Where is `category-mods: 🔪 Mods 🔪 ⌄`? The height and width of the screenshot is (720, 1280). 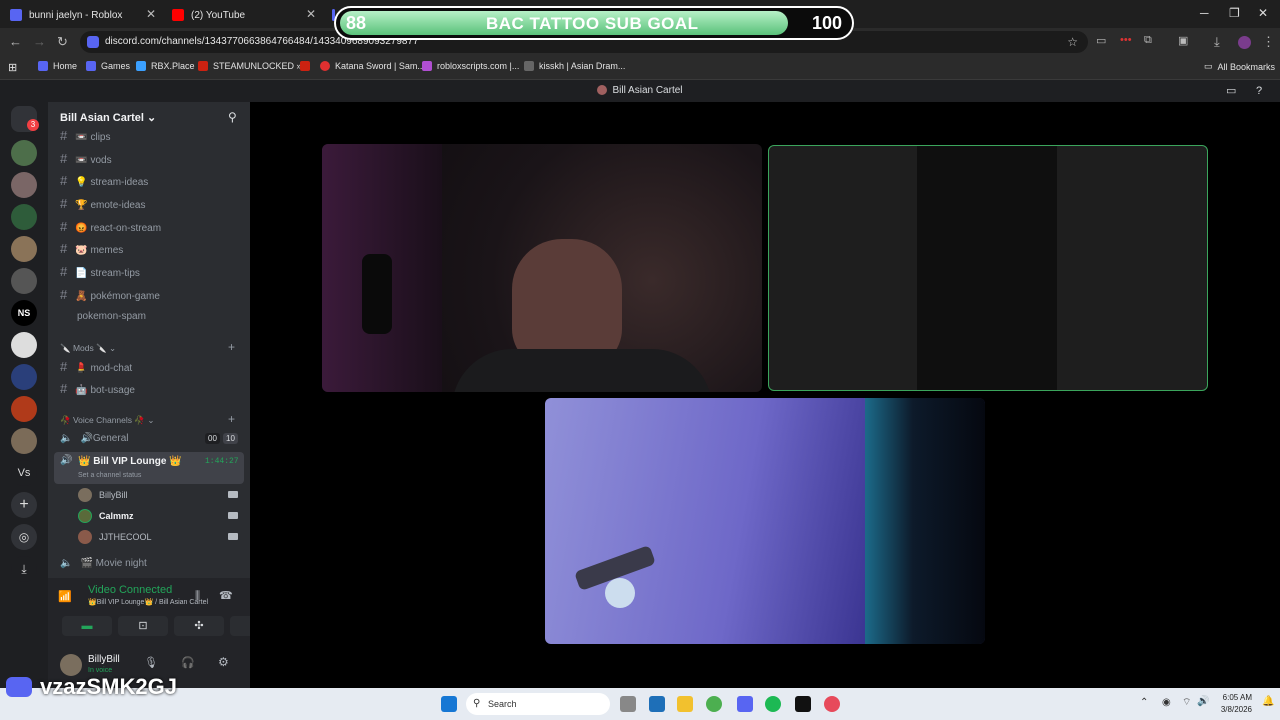 category-mods: 🔪 Mods 🔪 ⌄ is located at coordinates (88, 348).